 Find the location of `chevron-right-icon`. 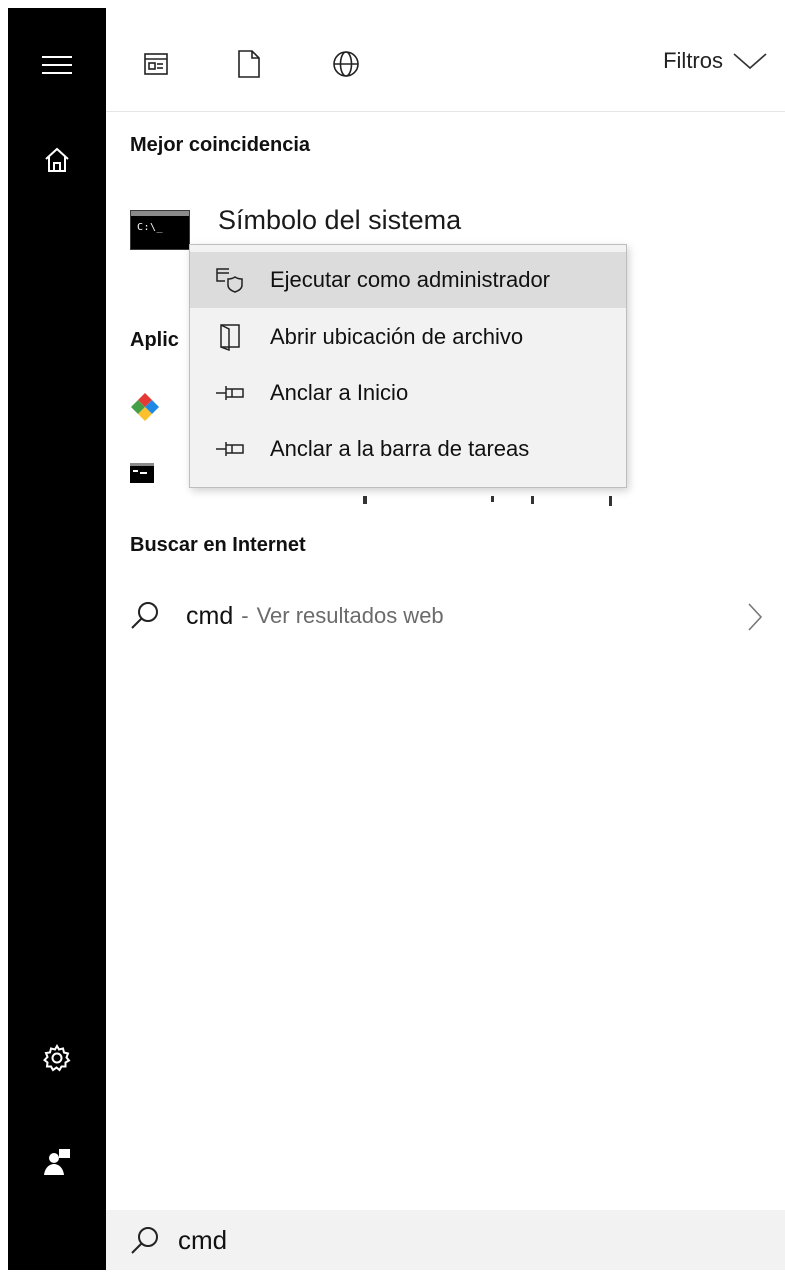

chevron-right-icon is located at coordinates (755, 617).